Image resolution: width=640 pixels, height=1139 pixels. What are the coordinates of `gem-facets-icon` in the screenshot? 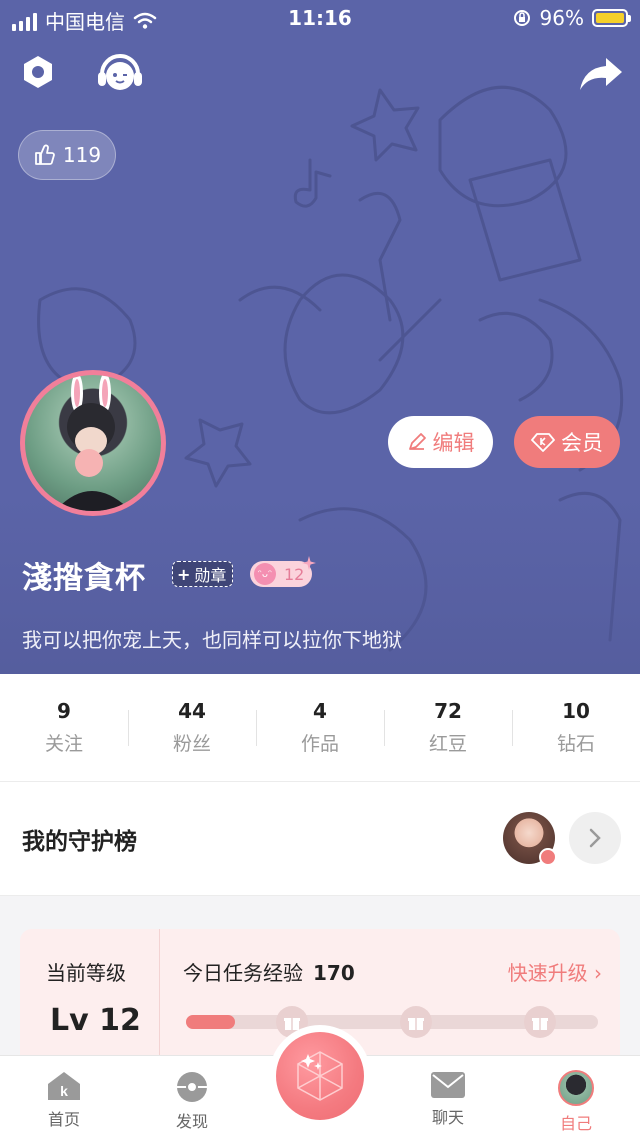 It's located at (320, 1076).